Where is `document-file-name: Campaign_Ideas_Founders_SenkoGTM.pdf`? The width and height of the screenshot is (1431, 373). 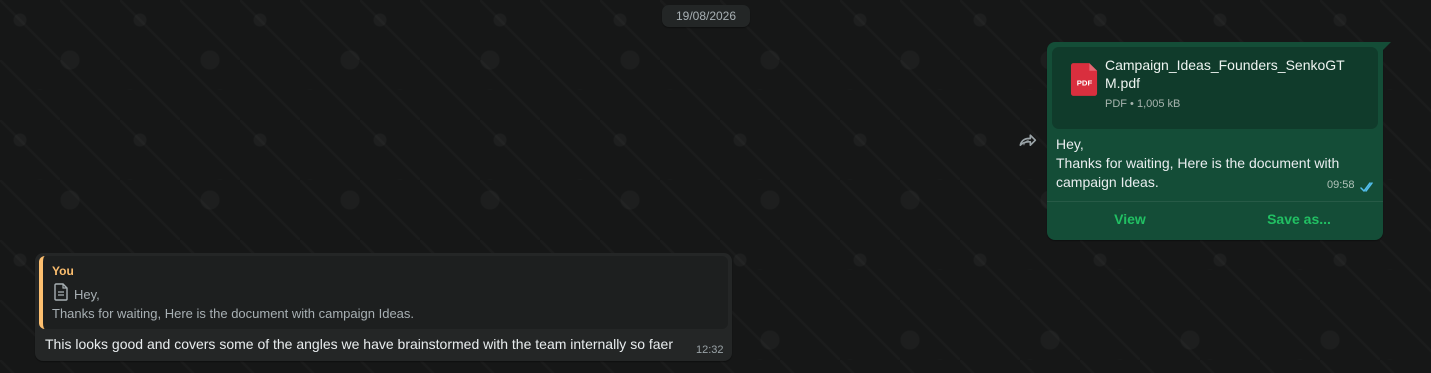 document-file-name: Campaign_Ideas_Founders_SenkoGTM.pdf is located at coordinates (1227, 74).